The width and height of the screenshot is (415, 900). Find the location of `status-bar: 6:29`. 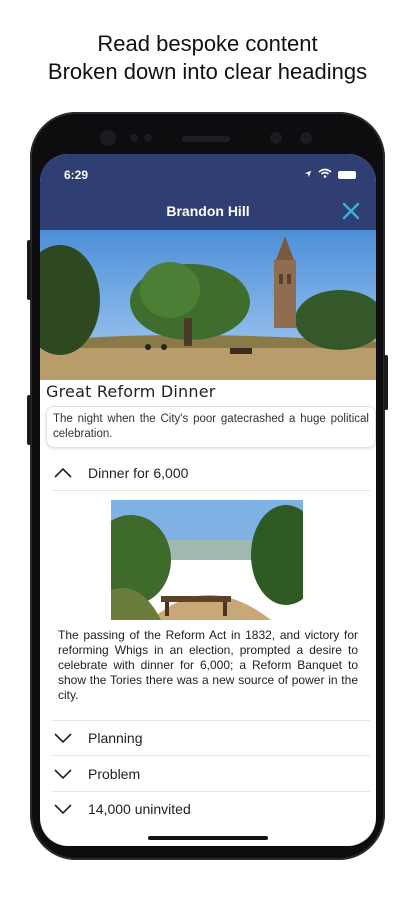

status-bar: 6:29 is located at coordinates (208, 174).